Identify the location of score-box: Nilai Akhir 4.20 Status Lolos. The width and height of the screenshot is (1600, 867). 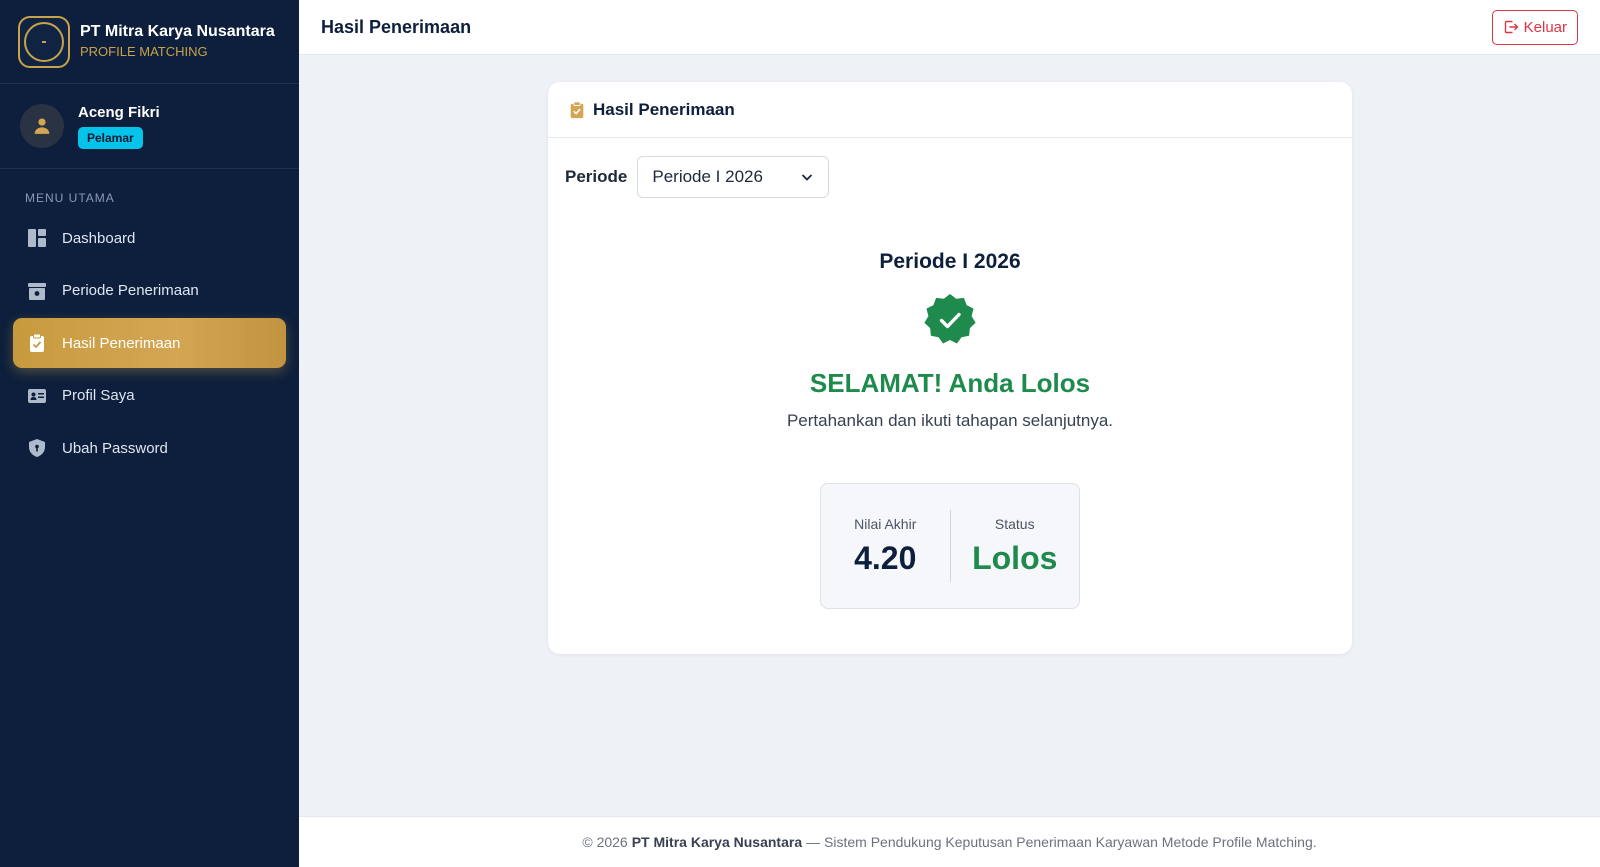
(950, 546).